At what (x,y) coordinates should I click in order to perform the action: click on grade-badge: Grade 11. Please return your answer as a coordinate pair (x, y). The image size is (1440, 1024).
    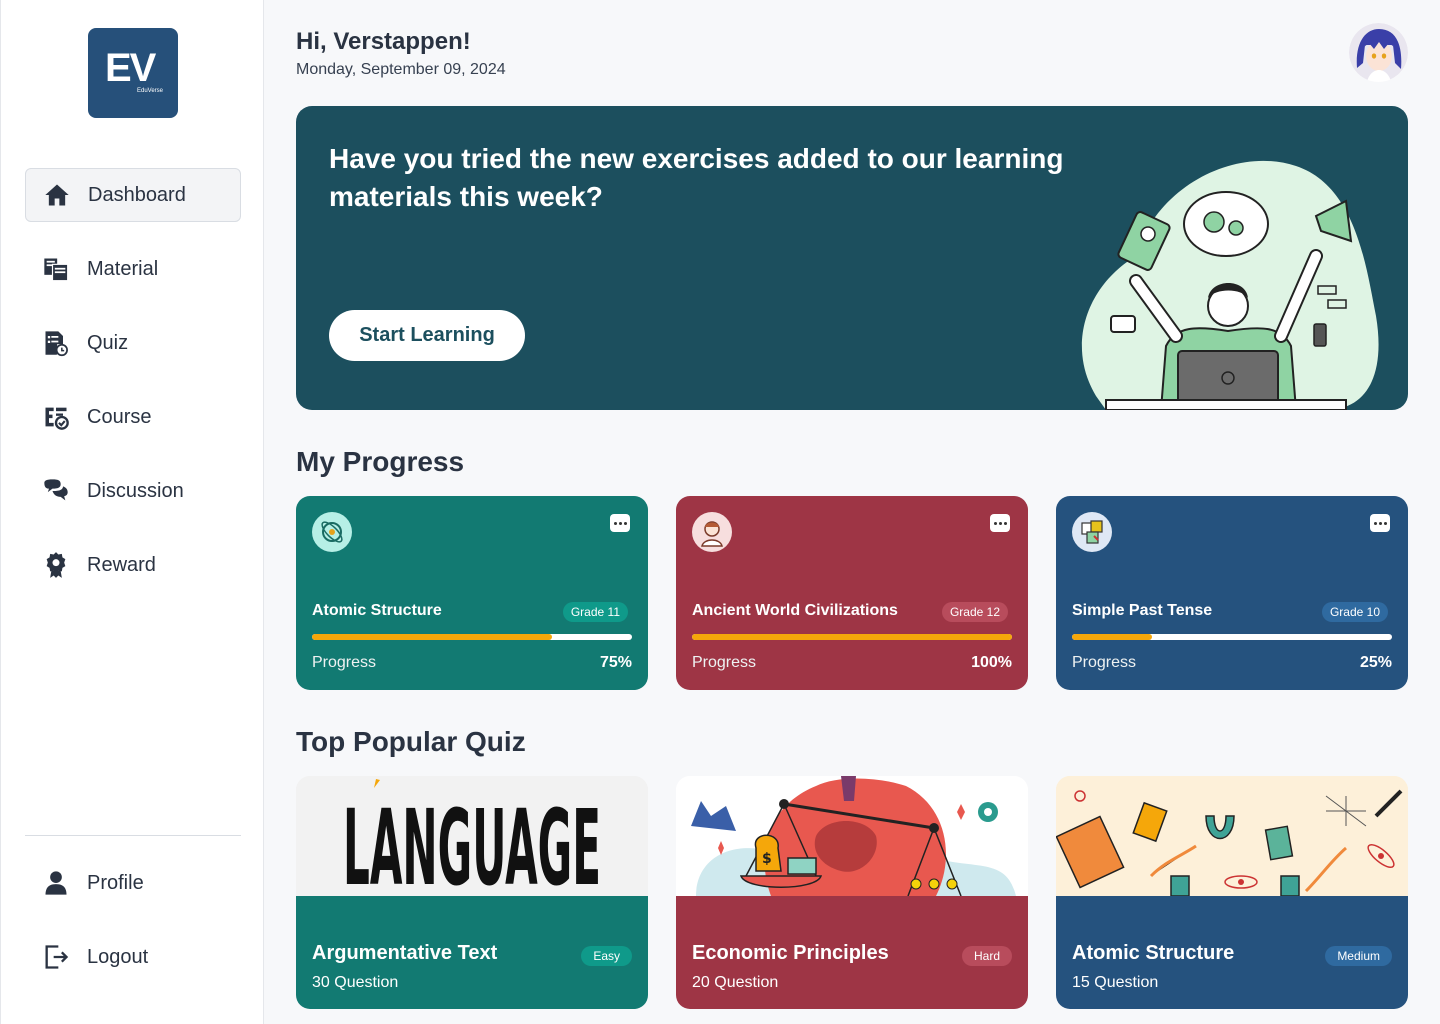
    Looking at the image, I should click on (595, 612).